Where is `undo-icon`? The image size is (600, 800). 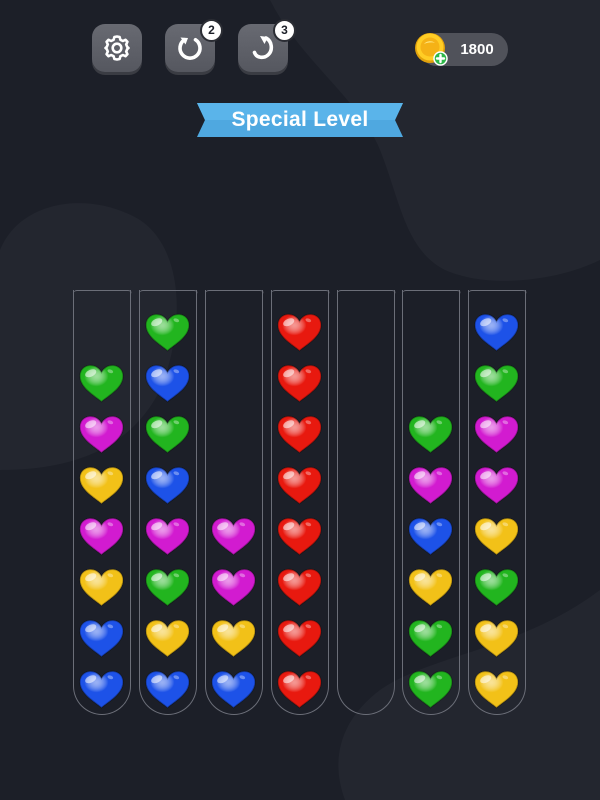 undo-icon is located at coordinates (263, 48).